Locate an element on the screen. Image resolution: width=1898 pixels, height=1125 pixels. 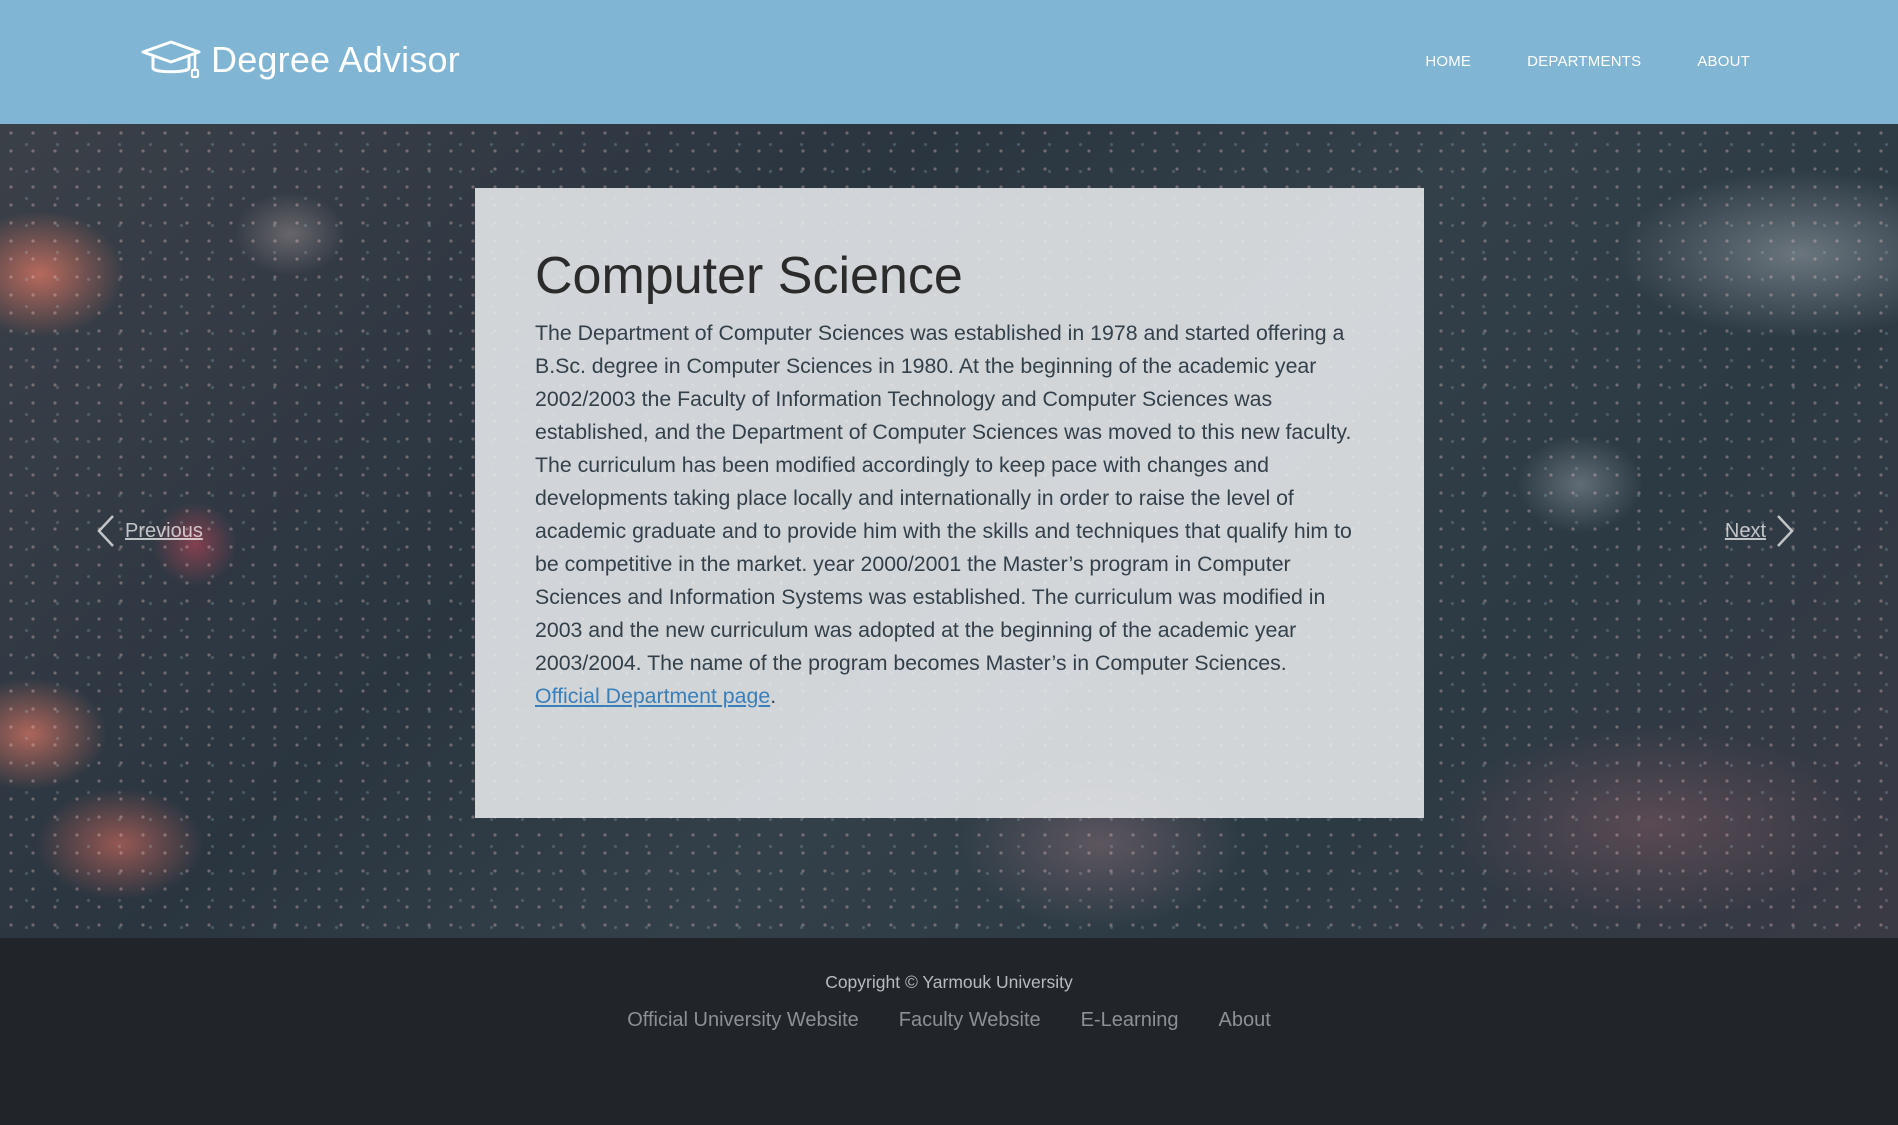
copyright-text: Copyright © Yarmouk University is located at coordinates (949, 982).